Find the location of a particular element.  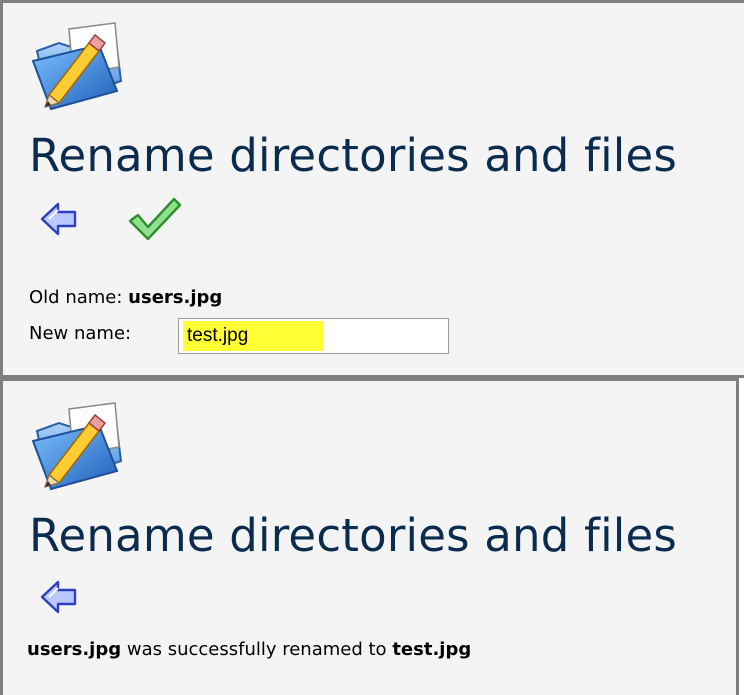

new-name-label: New name: is located at coordinates (80, 333).